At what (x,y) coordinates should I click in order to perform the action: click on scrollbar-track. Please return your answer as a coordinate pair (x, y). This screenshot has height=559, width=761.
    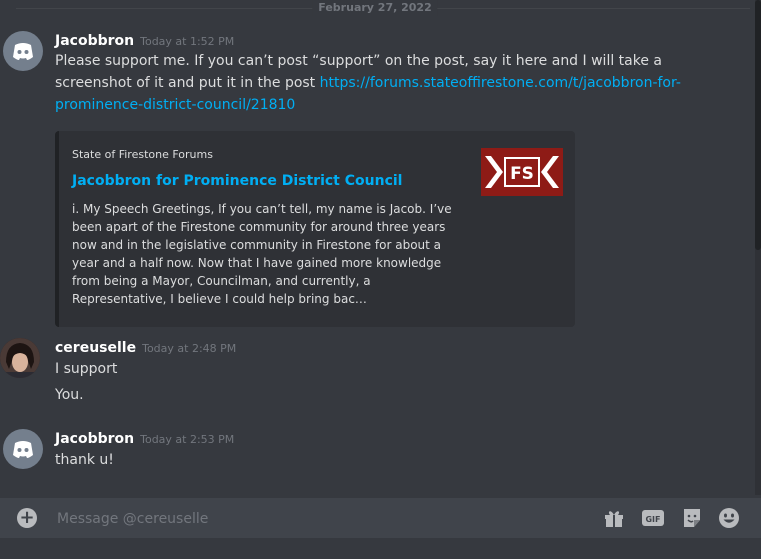
    Looking at the image, I should click on (758, 247).